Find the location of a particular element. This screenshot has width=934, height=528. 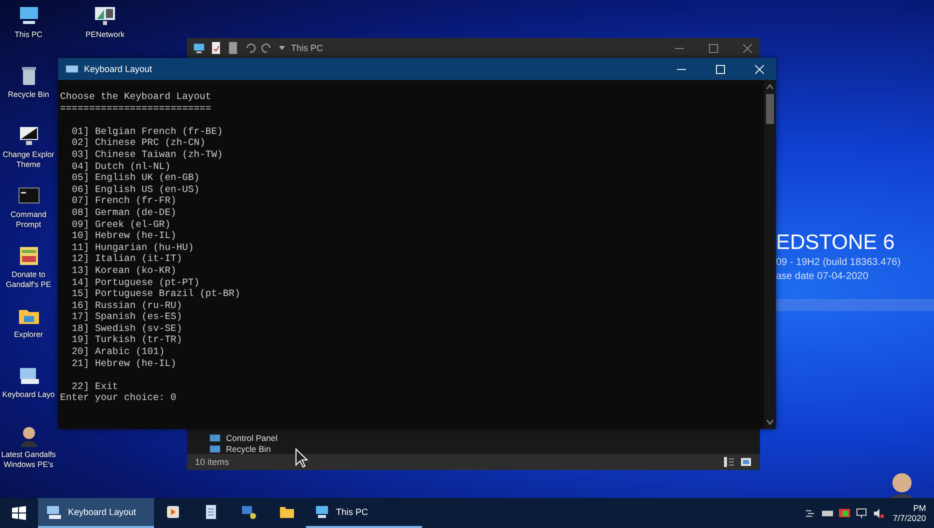

properties-icon is located at coordinates (216, 48).